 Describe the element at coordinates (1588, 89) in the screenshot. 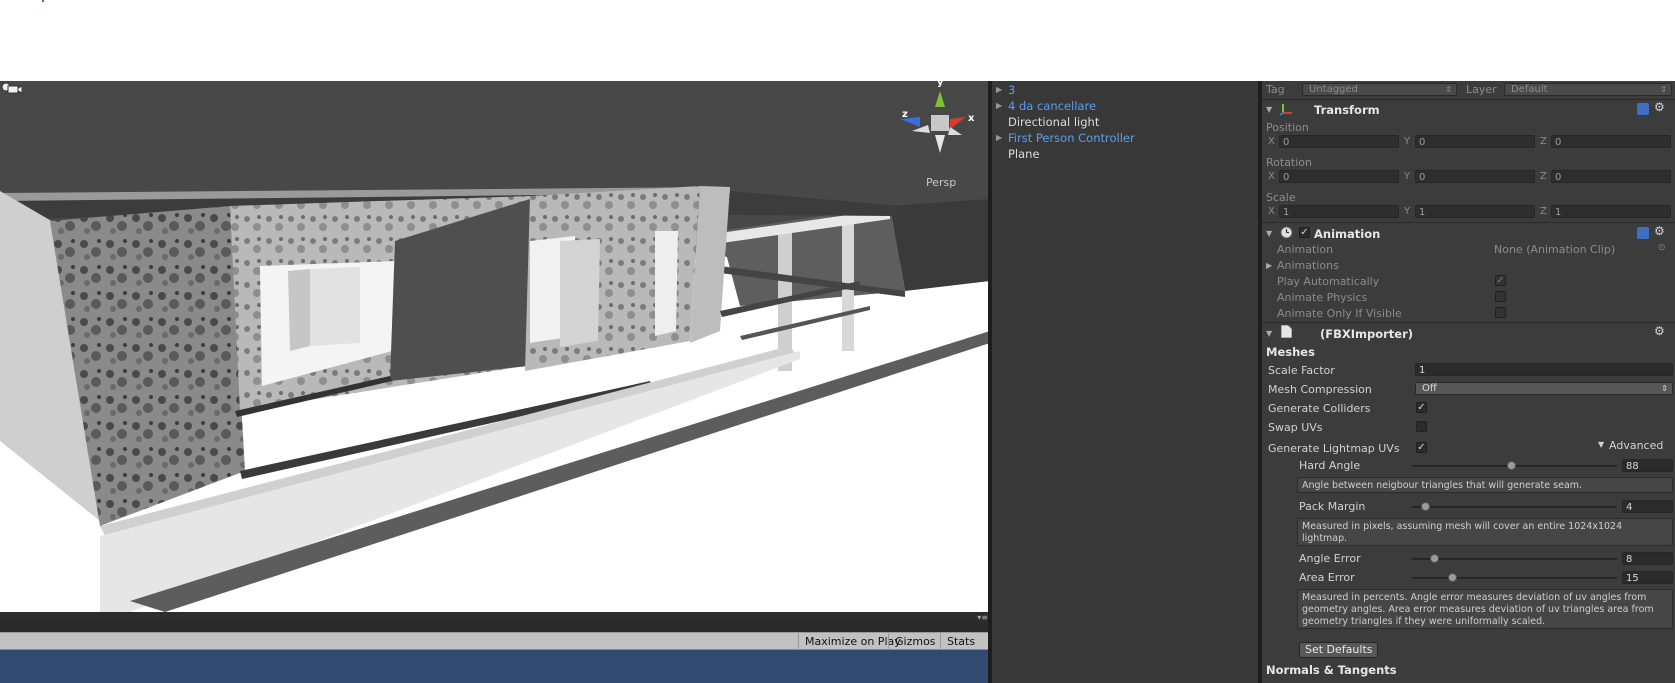

I see `layer-dropdown: Default ⇕` at that location.